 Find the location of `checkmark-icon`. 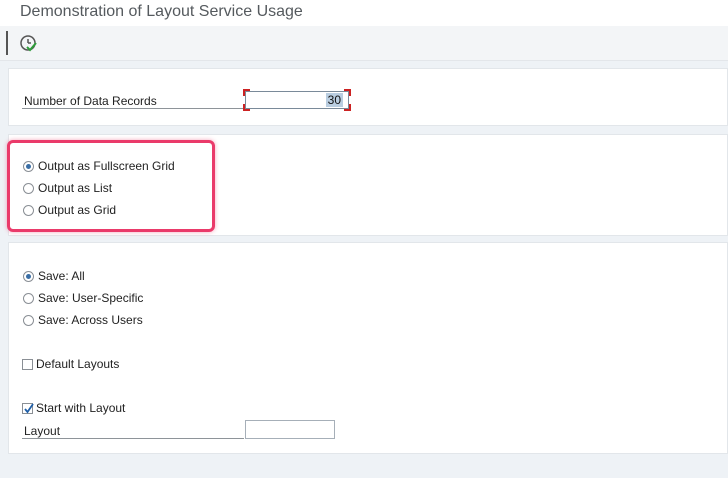

checkmark-icon is located at coordinates (29, 407).